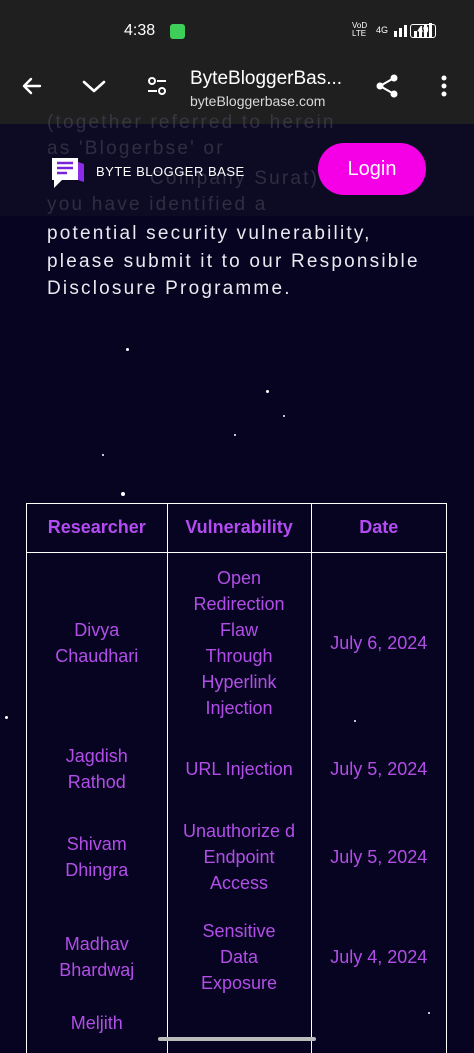 This screenshot has width=474, height=1053. I want to click on header-date: Date, so click(378, 528).